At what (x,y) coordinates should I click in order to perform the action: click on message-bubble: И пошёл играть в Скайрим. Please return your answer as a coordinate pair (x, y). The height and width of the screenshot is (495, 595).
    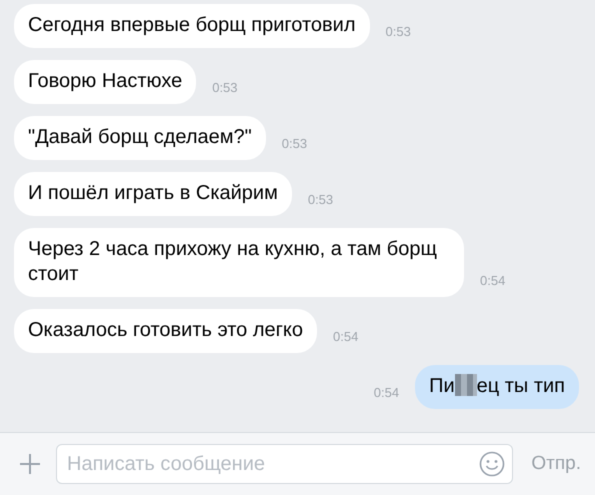
    Looking at the image, I should click on (153, 194).